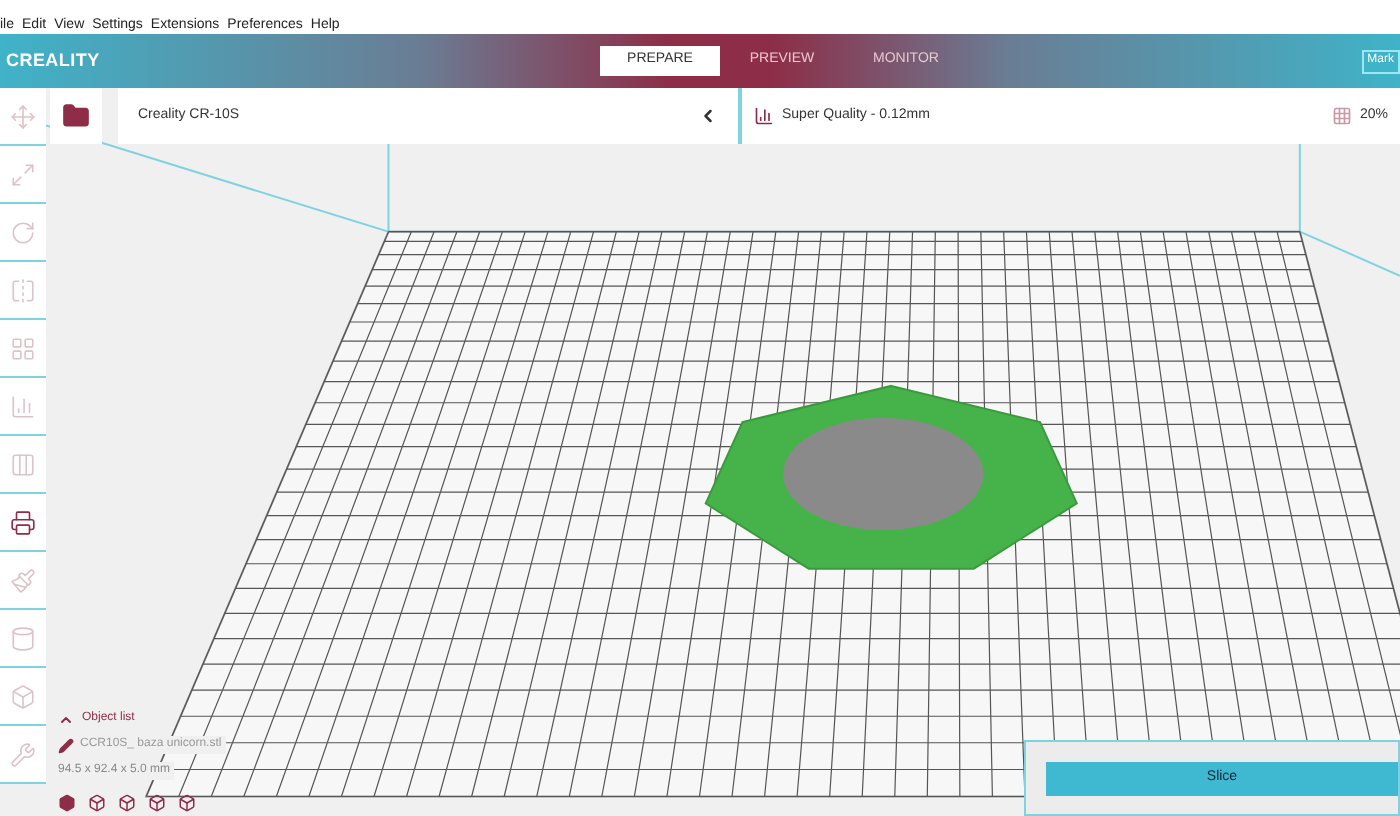 The width and height of the screenshot is (1400, 816). What do you see at coordinates (23, 406) in the screenshot?
I see `bars-icon` at bounding box center [23, 406].